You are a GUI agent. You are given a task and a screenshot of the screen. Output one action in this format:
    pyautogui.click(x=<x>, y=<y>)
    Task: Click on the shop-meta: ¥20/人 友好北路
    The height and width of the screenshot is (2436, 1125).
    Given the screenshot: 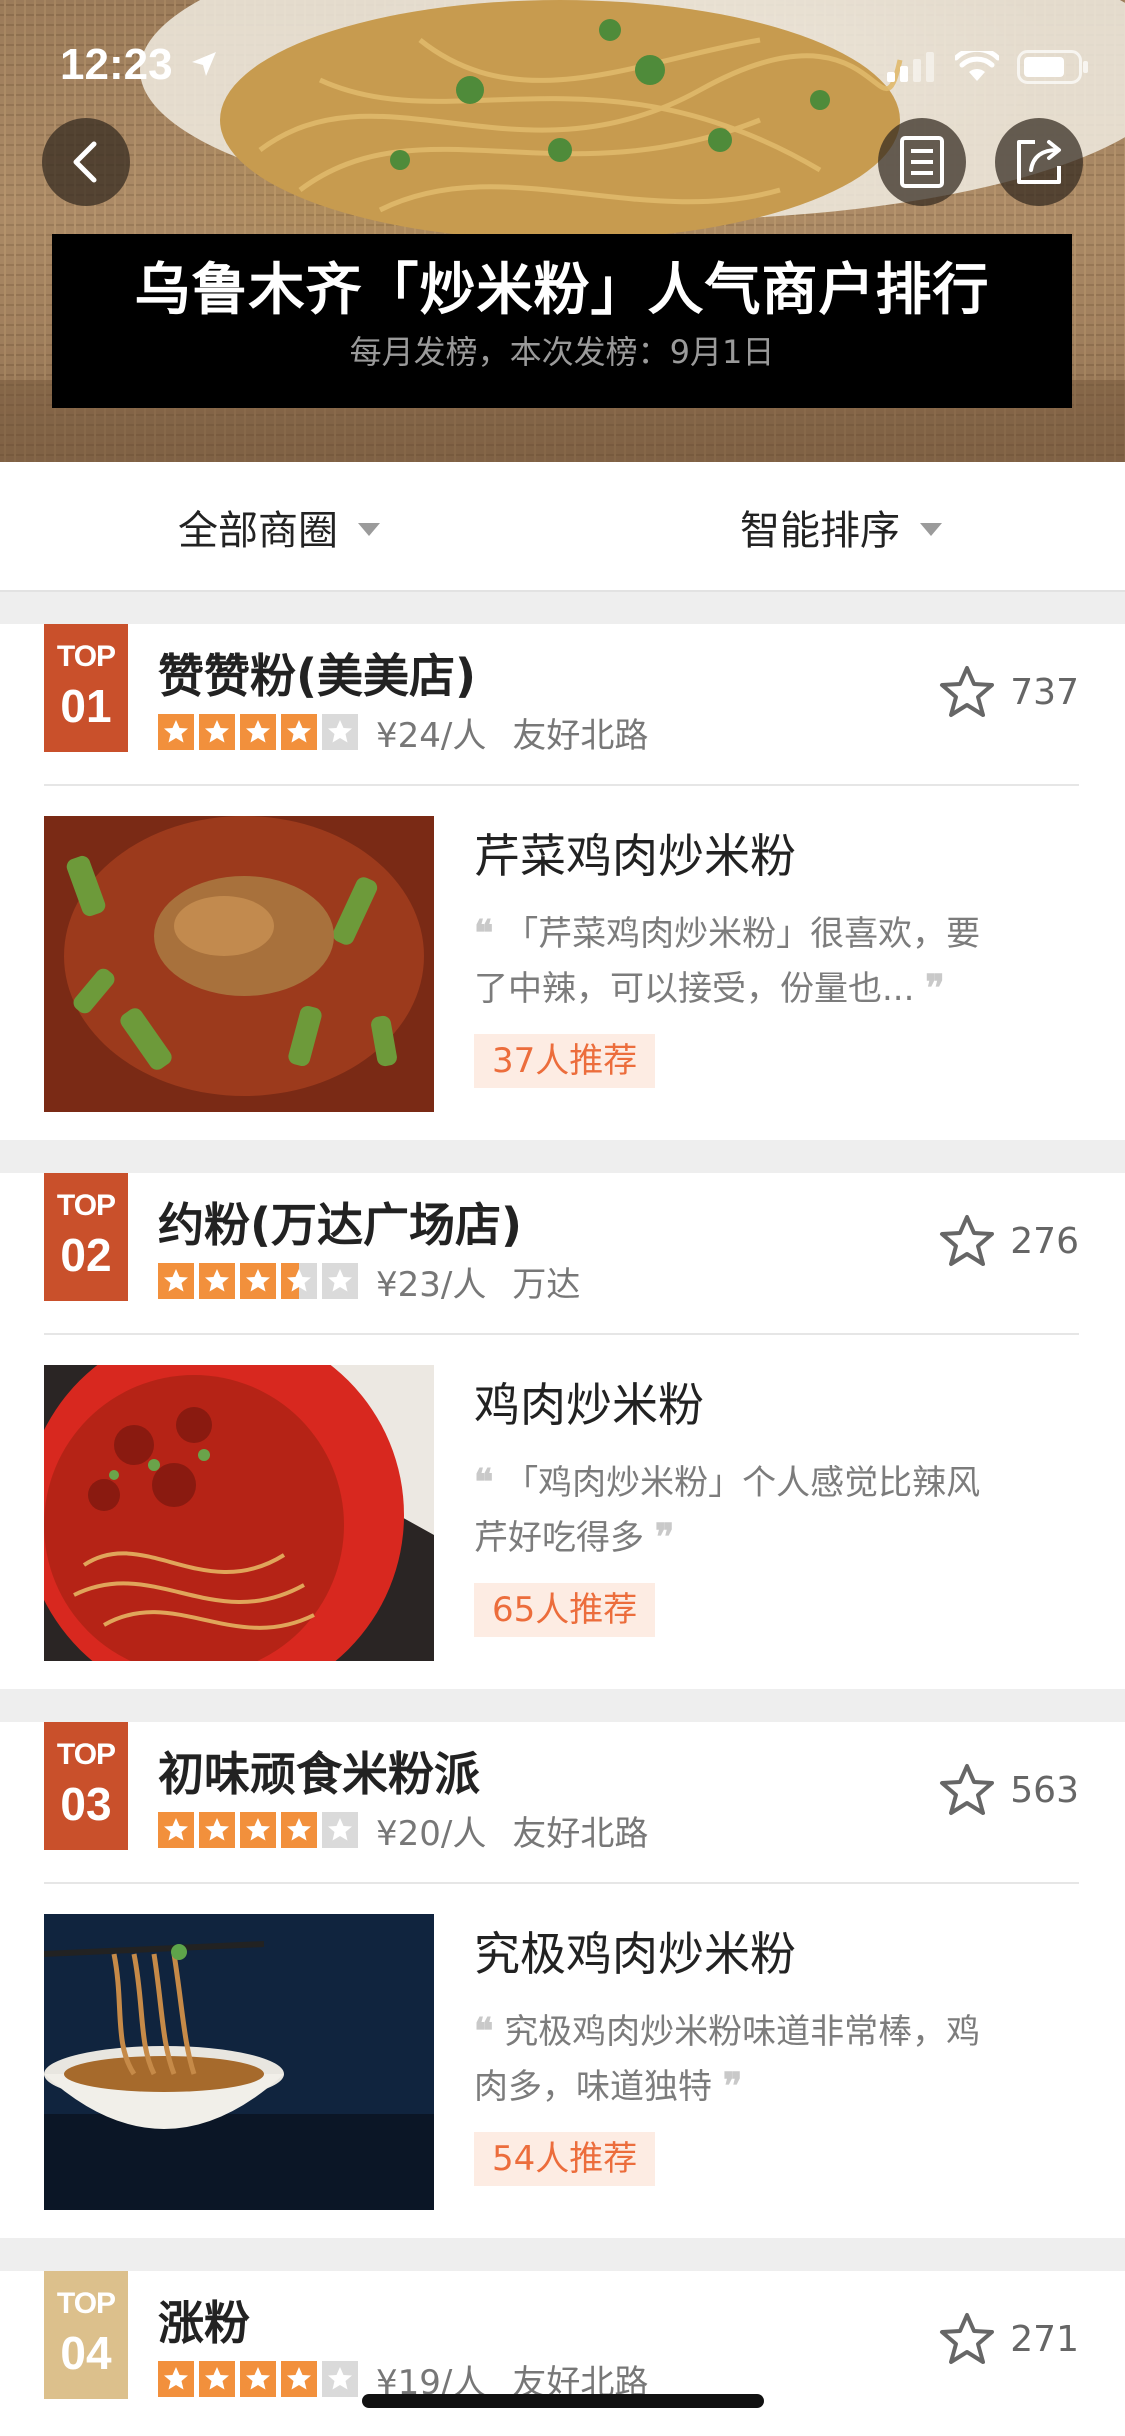 What is the action you would take?
    pyautogui.click(x=403, y=1832)
    